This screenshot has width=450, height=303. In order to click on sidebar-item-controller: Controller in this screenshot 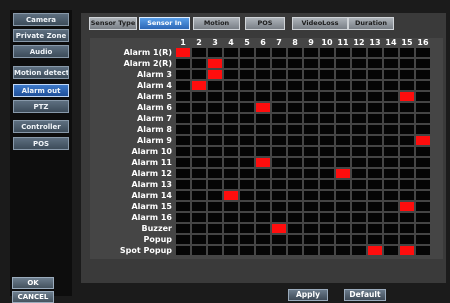, I will do `click(41, 126)`.